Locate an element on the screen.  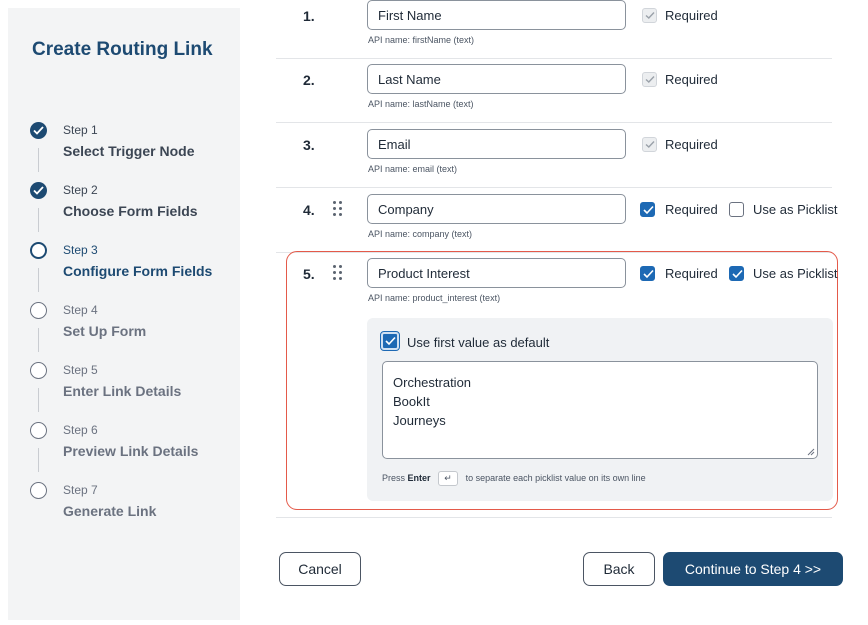
step-4: Step 4 Set Up Form is located at coordinates (135, 332).